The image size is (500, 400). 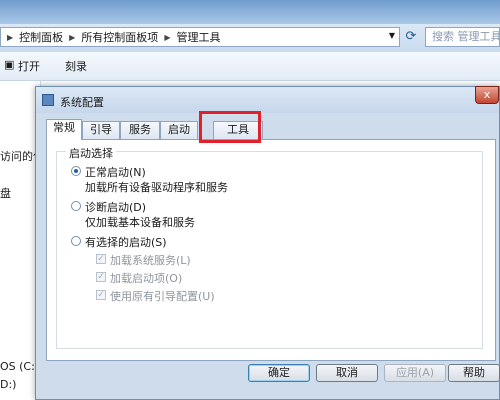 I want to click on tab-services: 服务, so click(x=140, y=130).